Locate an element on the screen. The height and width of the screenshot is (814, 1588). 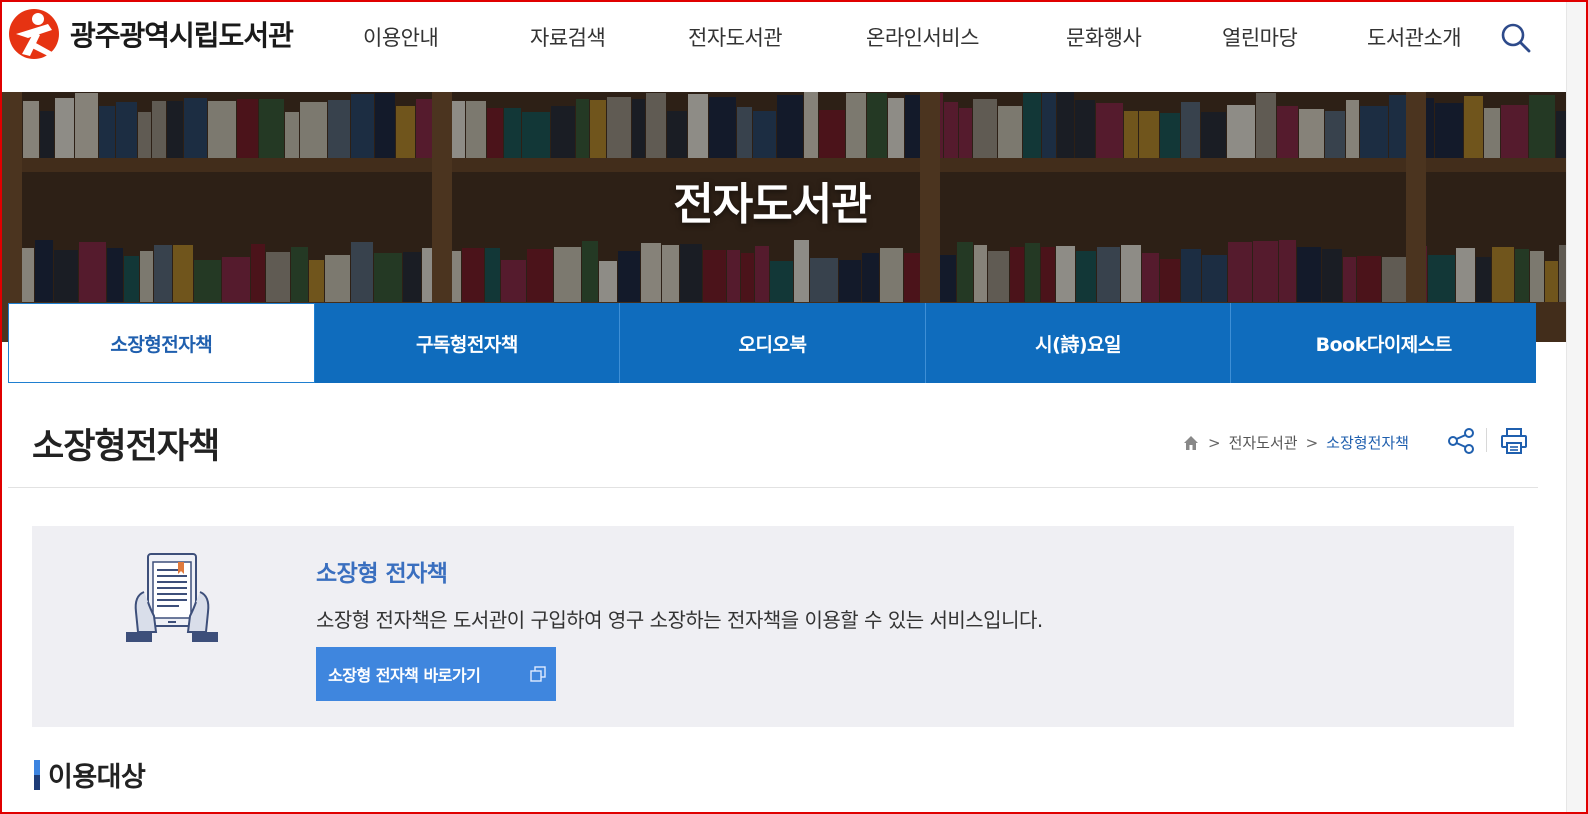
go-to-owned-ebook-button: 소장형 전자책 바로가기 is located at coordinates (436, 674).